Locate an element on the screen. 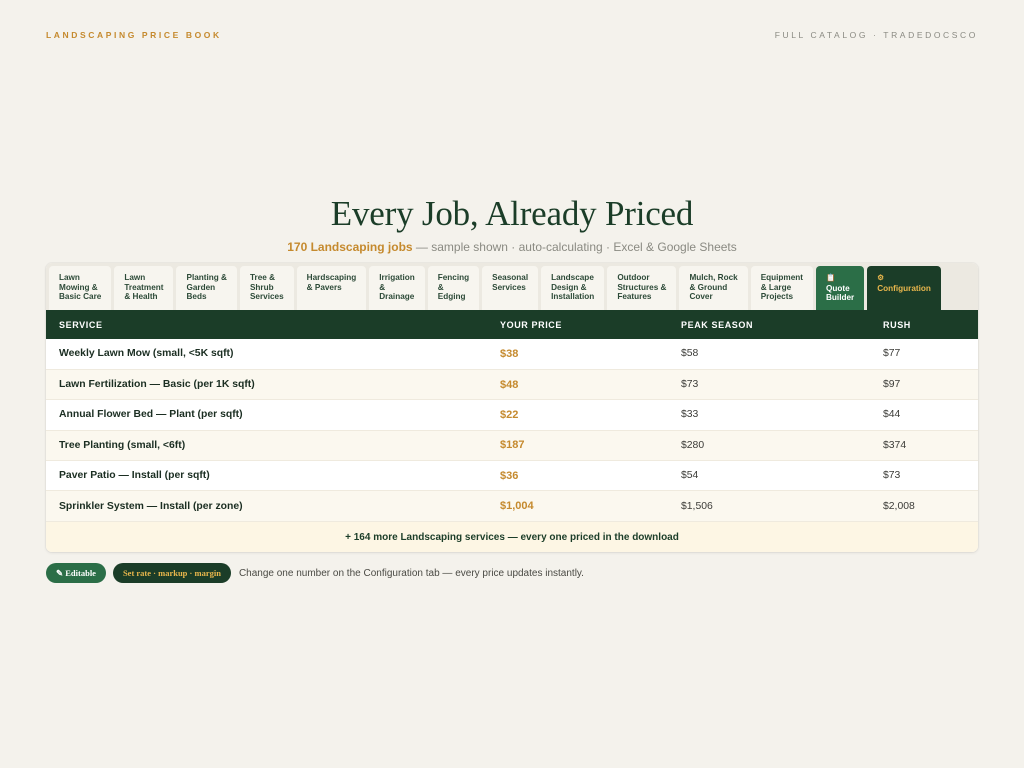 This screenshot has width=1024, height=768. your-price-cell: $187 is located at coordinates (577, 446).